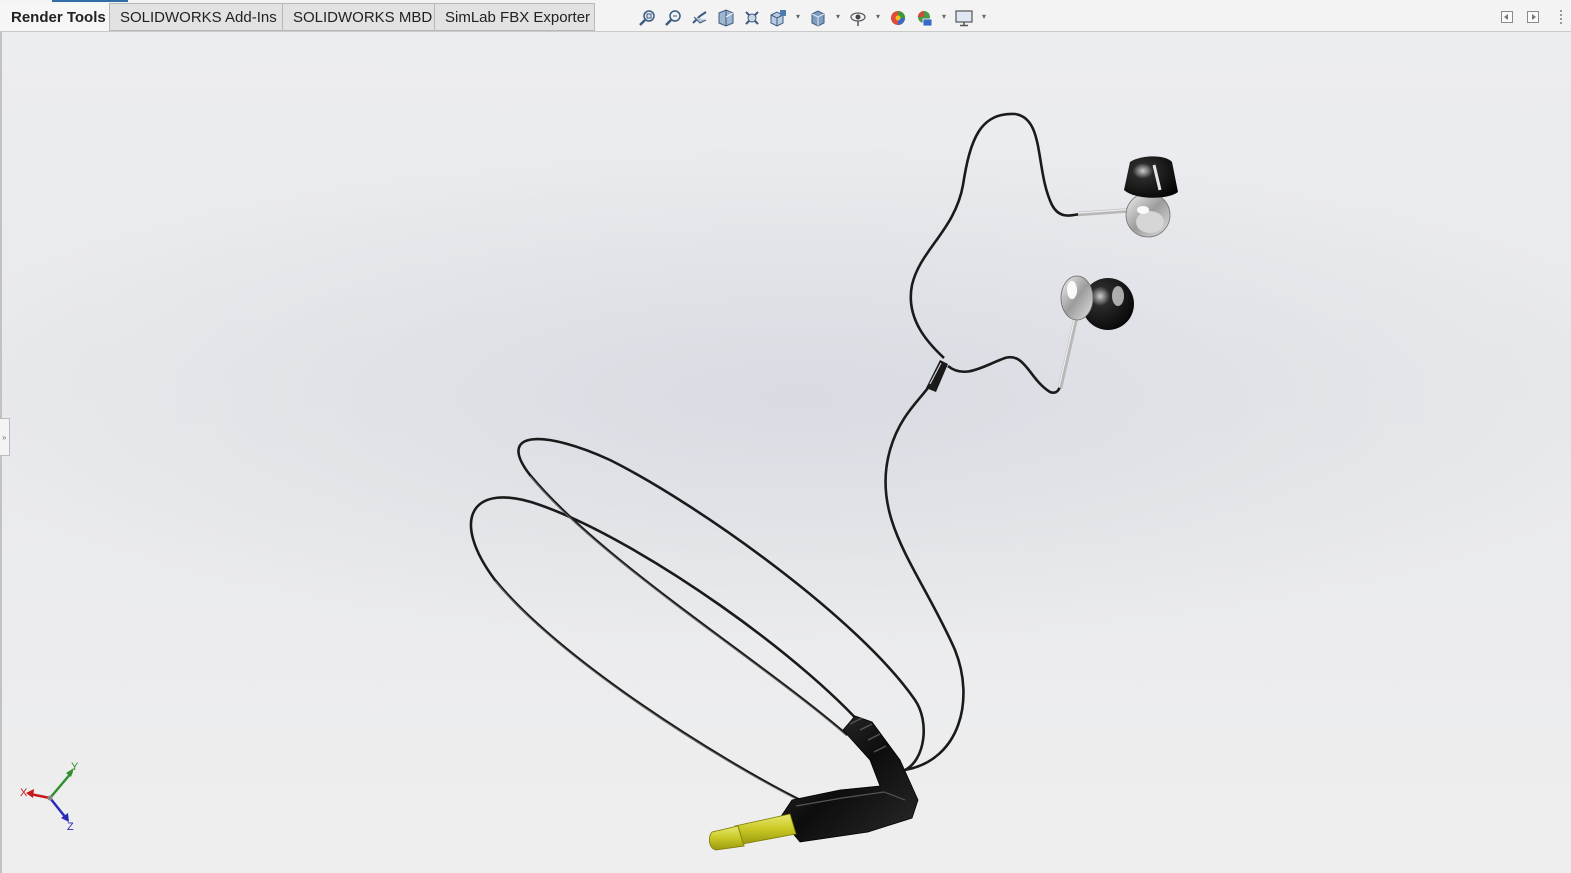 The width and height of the screenshot is (1571, 873). Describe the element at coordinates (674, 18) in the screenshot. I see `zoom-to-area-icon` at that location.